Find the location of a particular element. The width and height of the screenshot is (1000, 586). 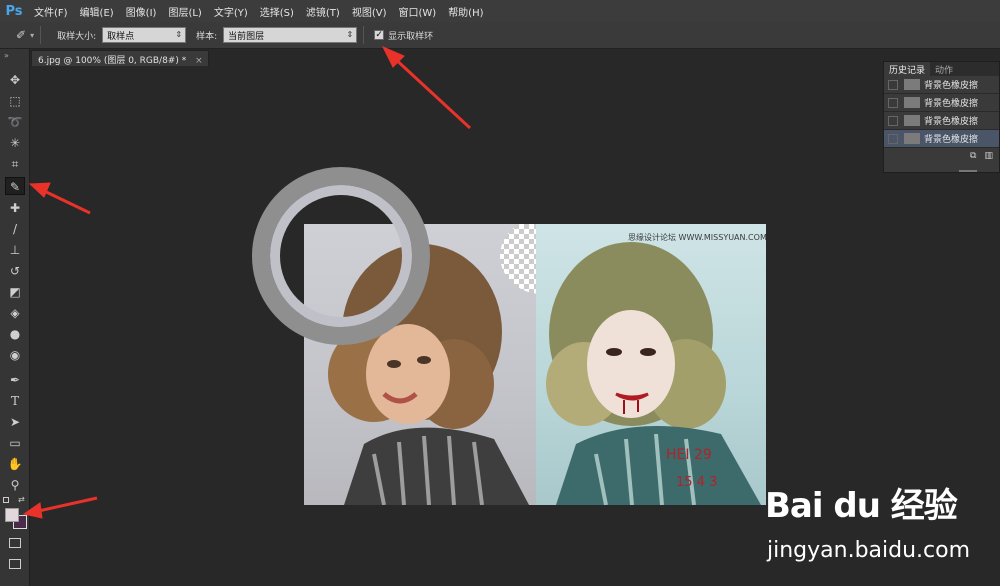

baidu-url: jingyan.baidu.com is located at coordinates (869, 550).